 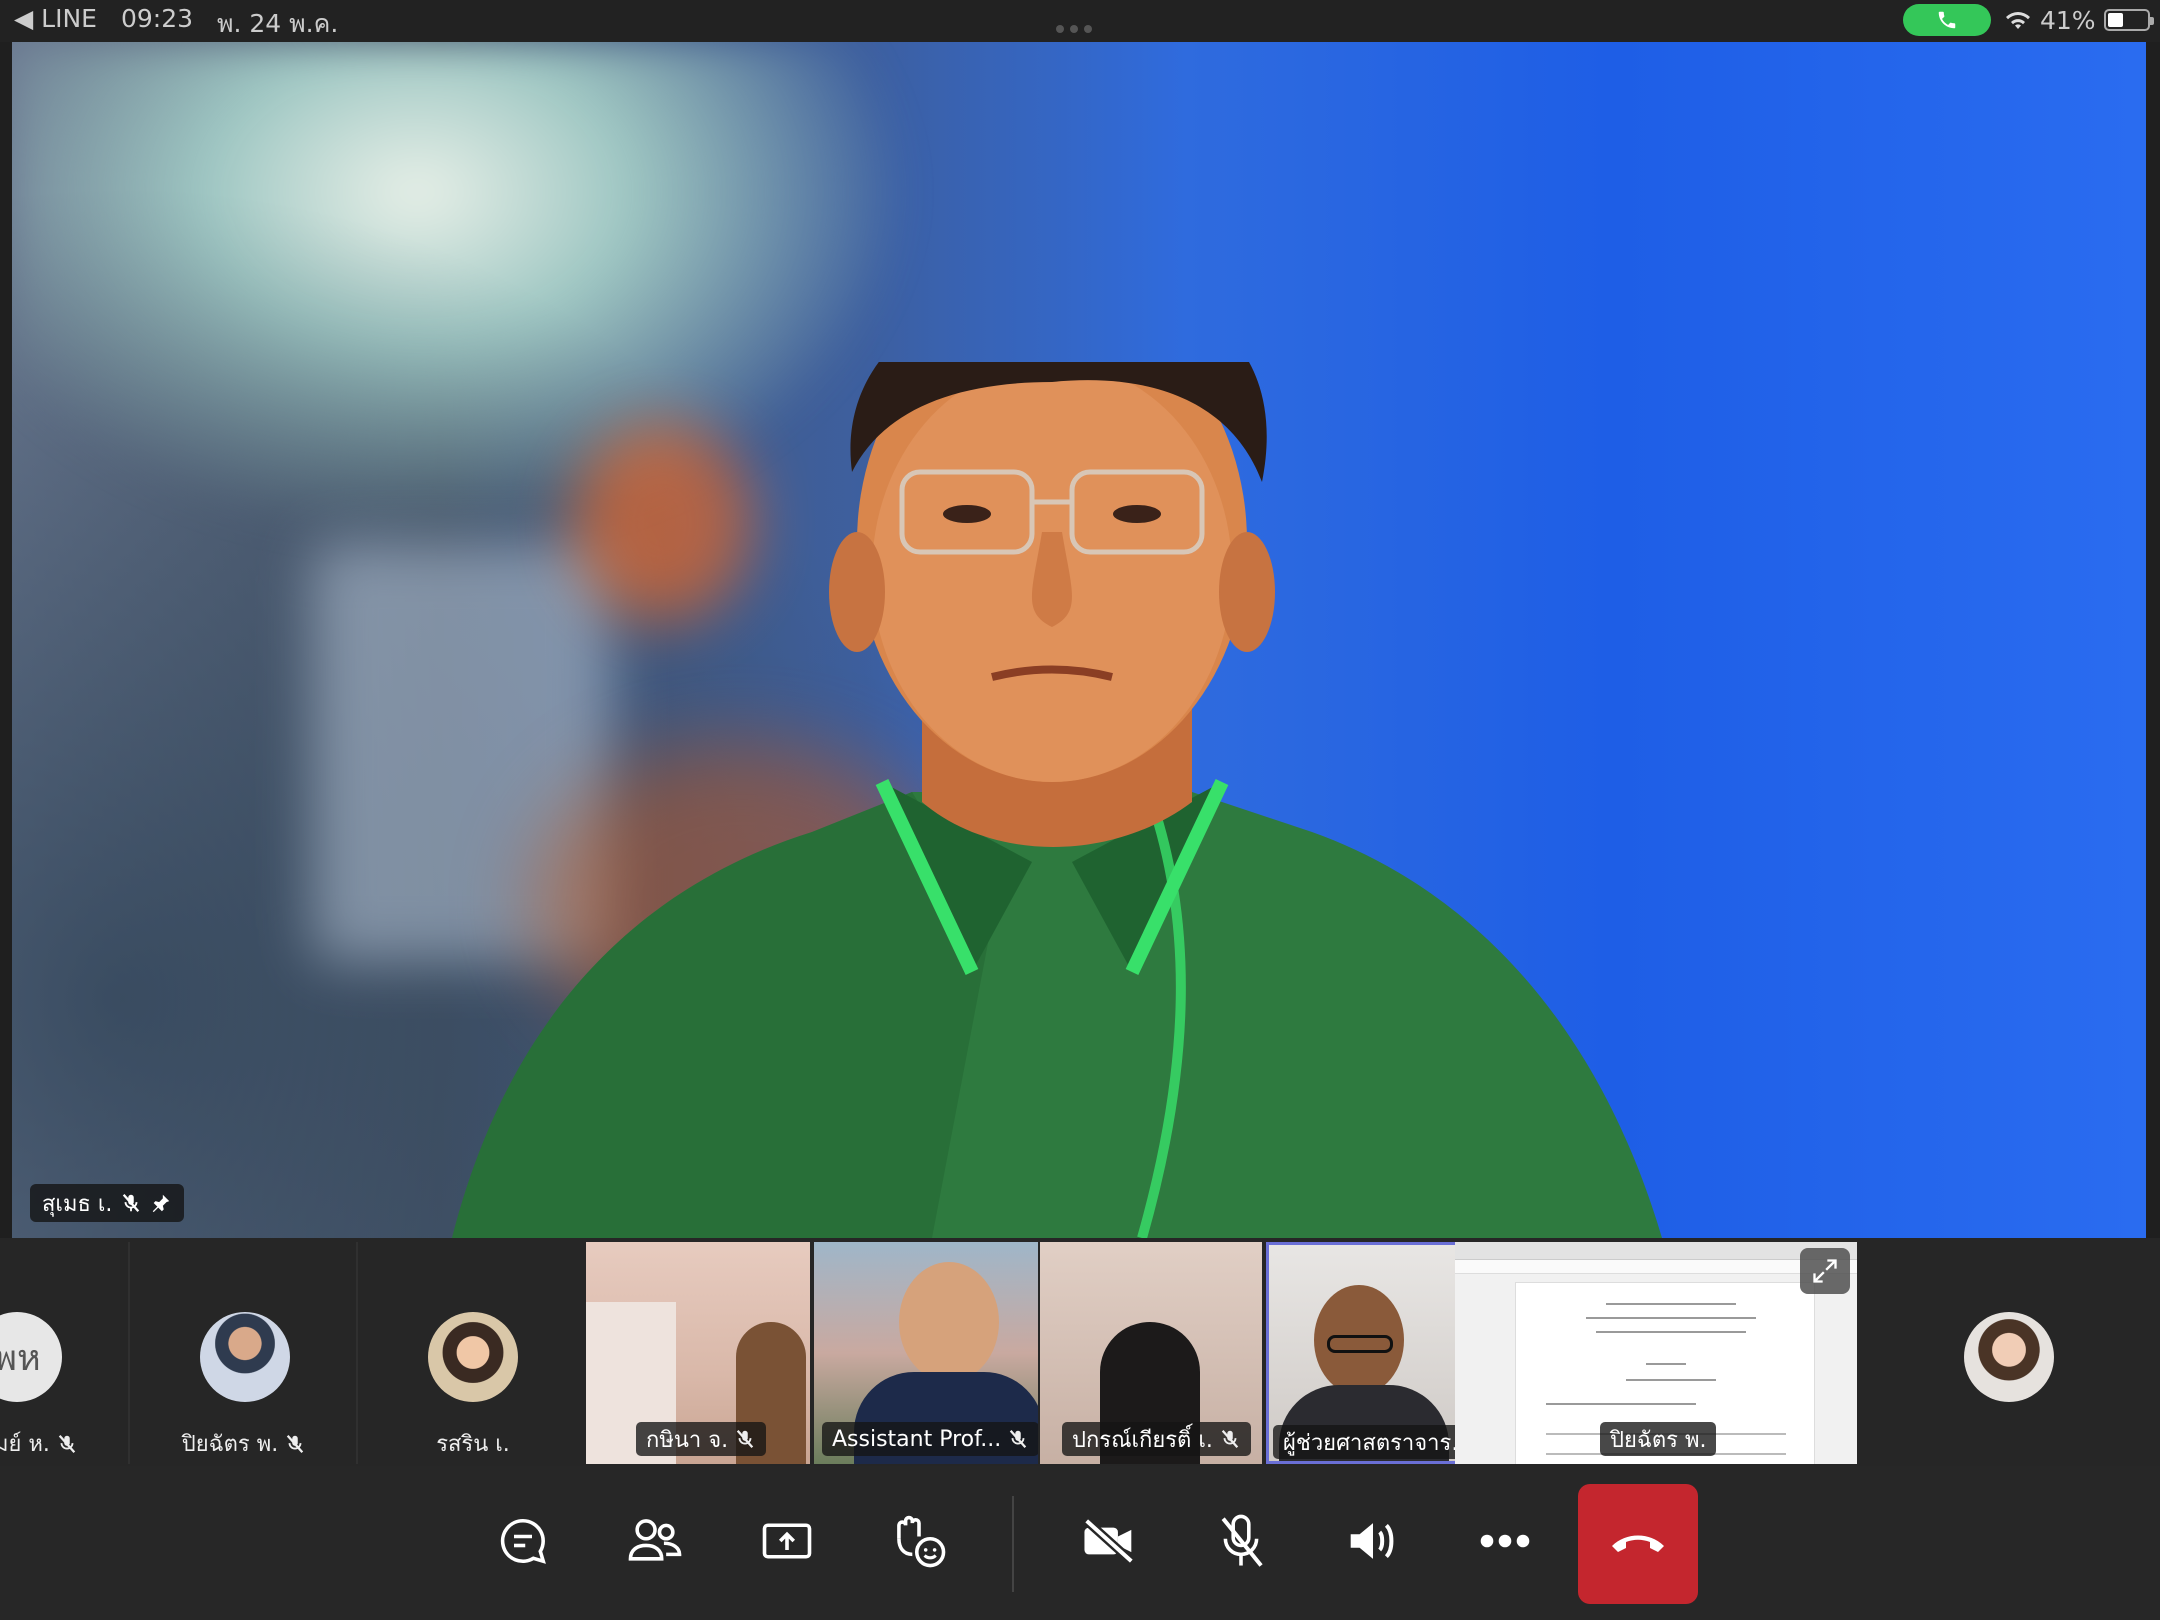 I want to click on share-screen-icon, so click(x=787, y=1541).